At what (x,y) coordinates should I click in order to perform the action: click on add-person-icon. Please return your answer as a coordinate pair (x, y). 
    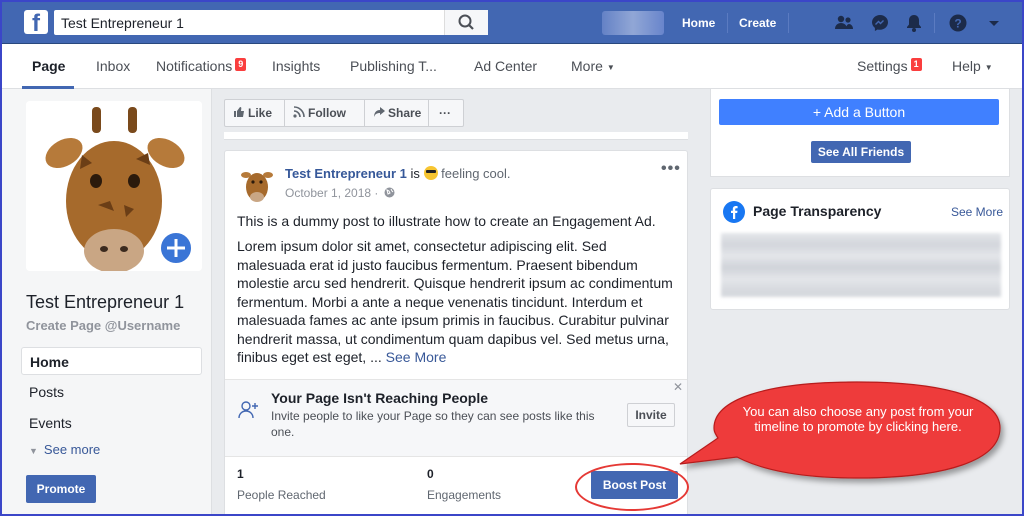
    Looking at the image, I should click on (248, 410).